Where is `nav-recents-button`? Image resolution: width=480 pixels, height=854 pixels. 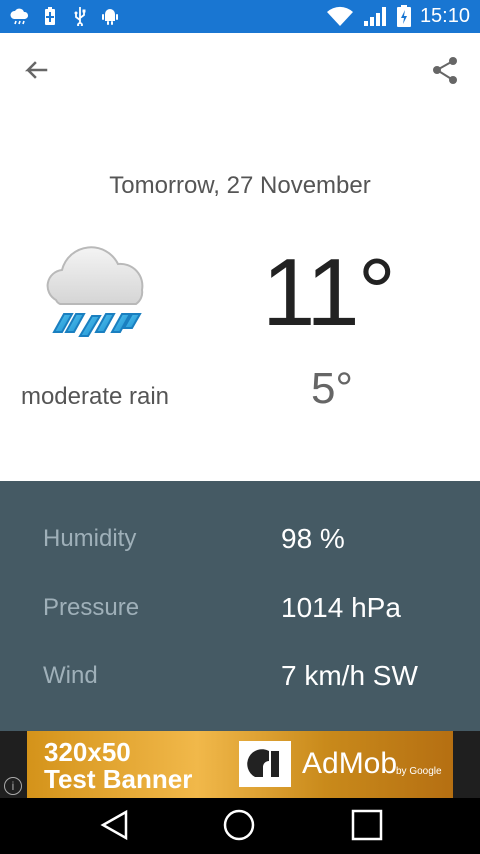 nav-recents-button is located at coordinates (367, 825).